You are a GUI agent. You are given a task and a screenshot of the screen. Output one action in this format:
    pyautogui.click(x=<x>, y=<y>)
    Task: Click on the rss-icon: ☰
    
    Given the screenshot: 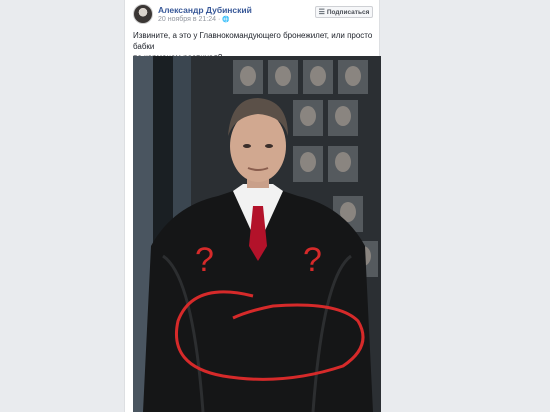 What is the action you would take?
    pyautogui.click(x=321, y=12)
    